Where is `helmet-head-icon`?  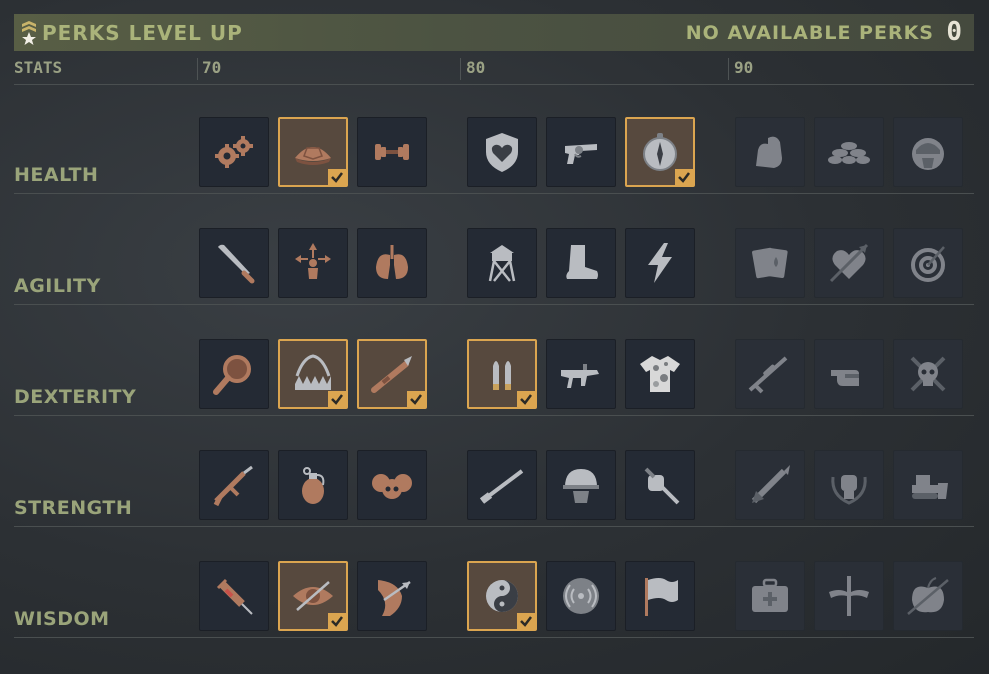
helmet-head-icon is located at coordinates (928, 154).